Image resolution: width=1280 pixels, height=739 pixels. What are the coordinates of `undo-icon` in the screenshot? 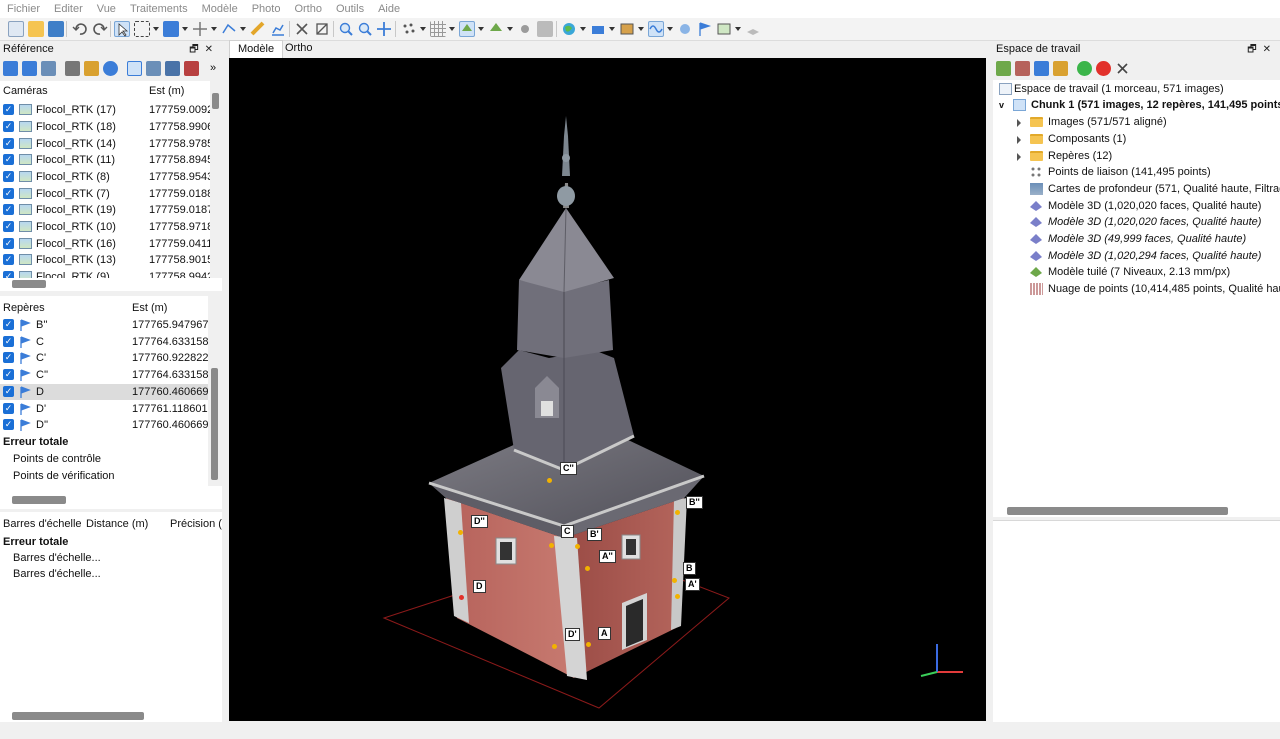 It's located at (80, 29).